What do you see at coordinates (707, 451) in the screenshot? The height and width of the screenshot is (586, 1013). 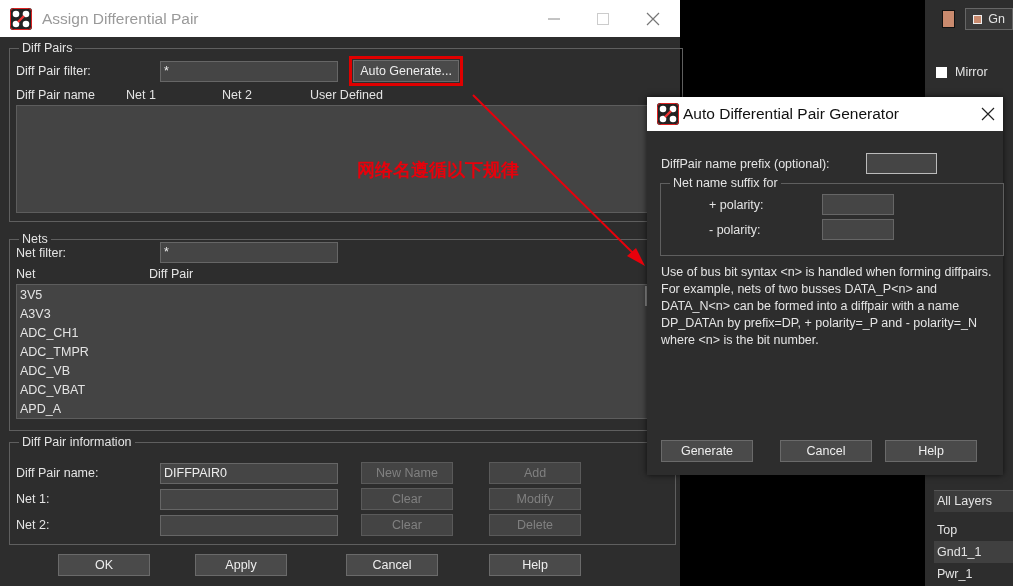 I see `dialog-button: Generate` at bounding box center [707, 451].